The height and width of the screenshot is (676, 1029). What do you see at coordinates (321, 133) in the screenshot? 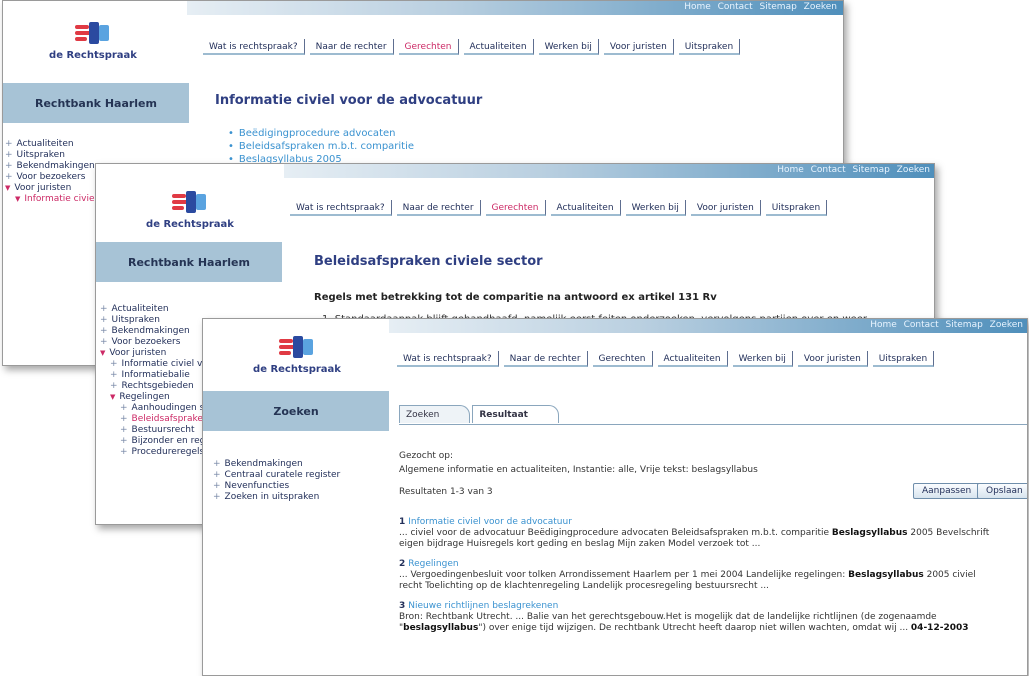
I see `link-beedigingprocedure: Beëdigingprocedure advocaten` at bounding box center [321, 133].